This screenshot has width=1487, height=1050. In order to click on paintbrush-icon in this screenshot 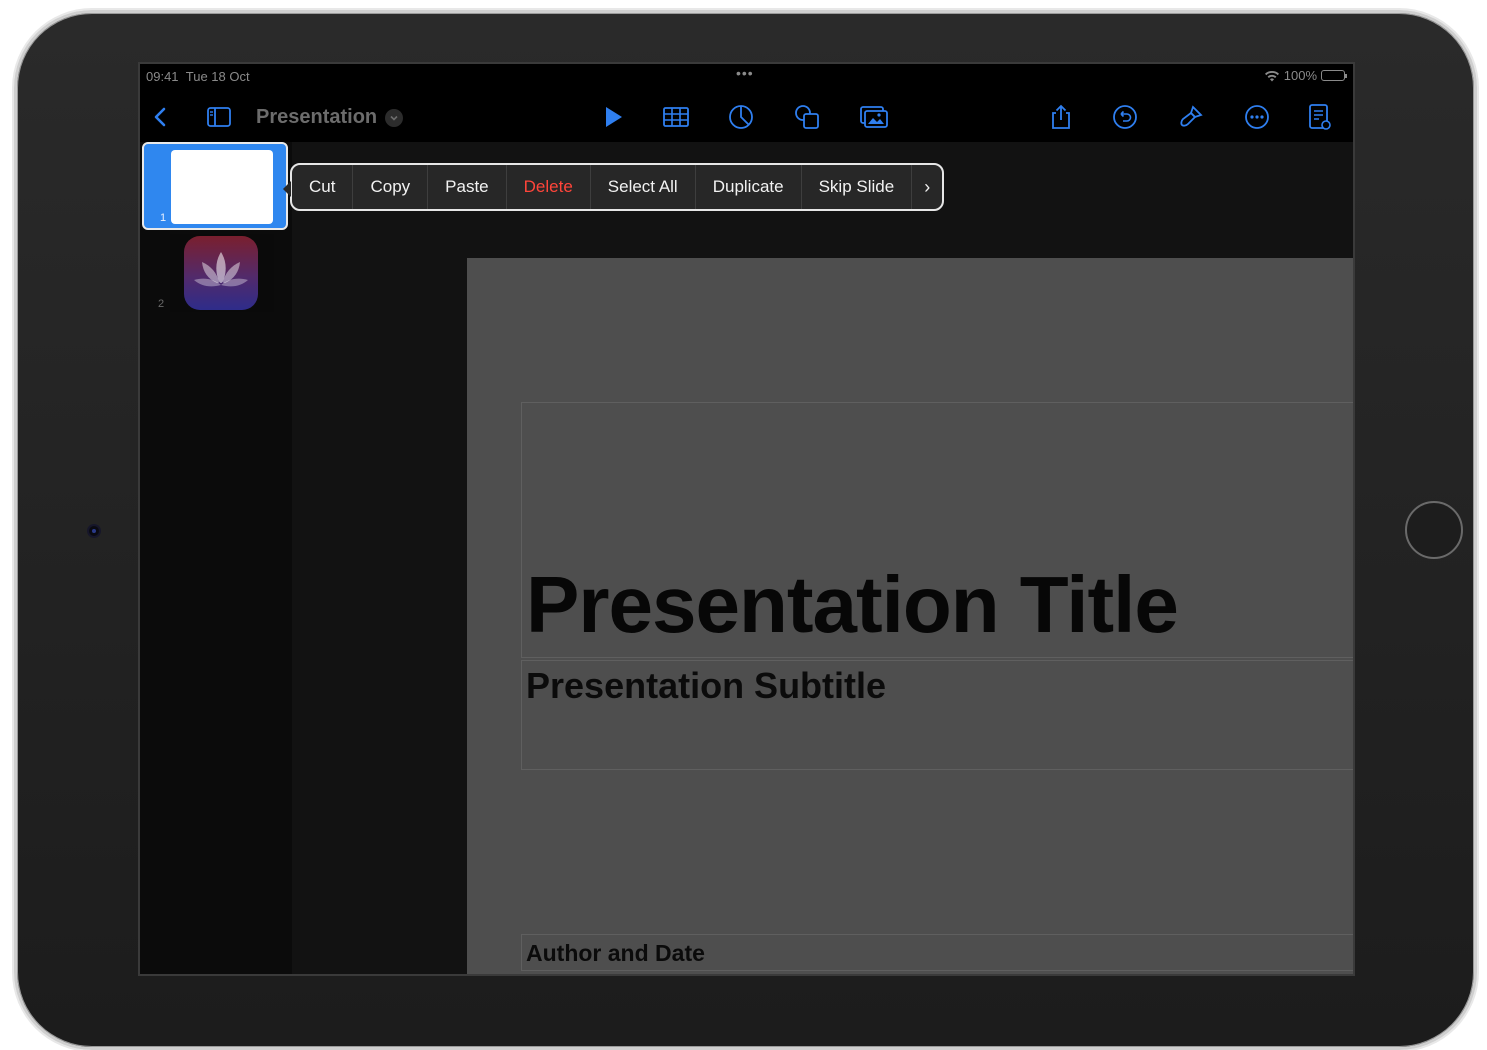, I will do `click(1191, 116)`.